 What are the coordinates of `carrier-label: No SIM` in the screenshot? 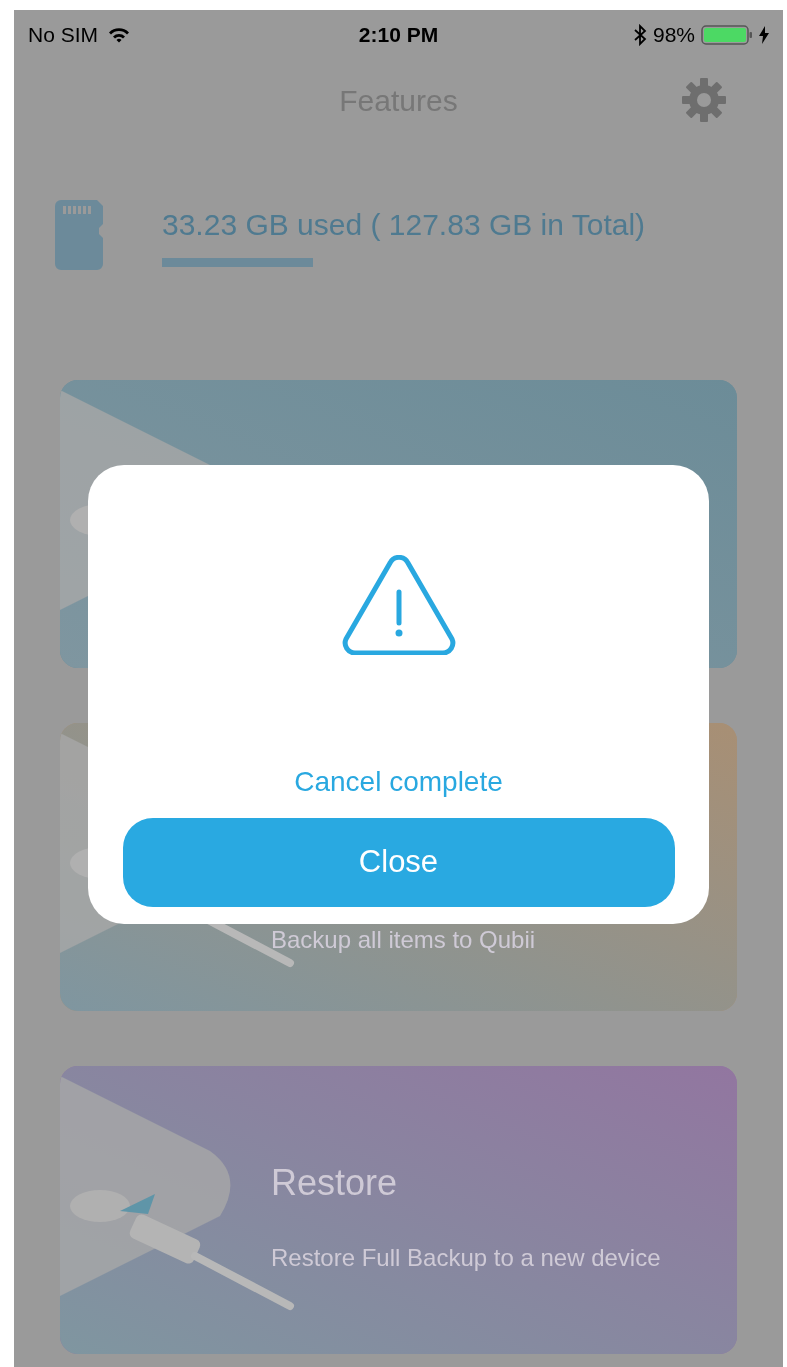 It's located at (63, 35).